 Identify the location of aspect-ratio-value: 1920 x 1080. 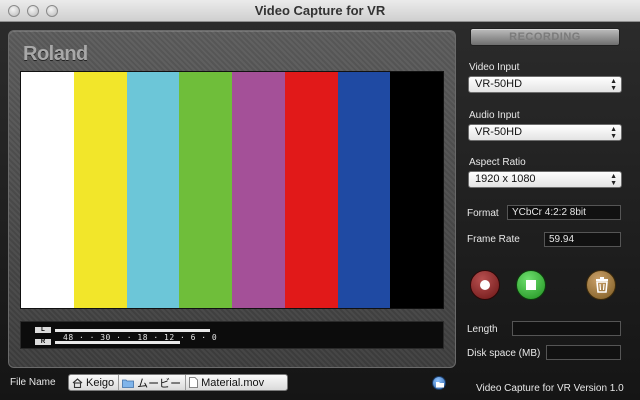
(505, 179).